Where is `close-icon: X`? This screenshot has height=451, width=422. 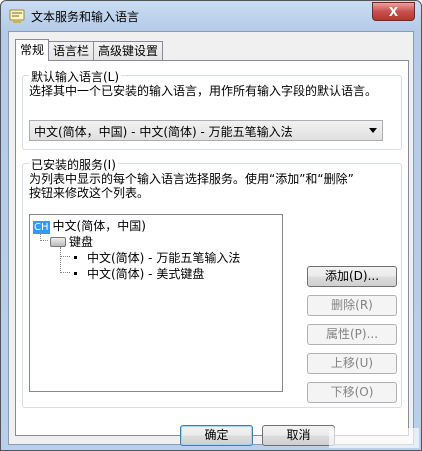 close-icon: X is located at coordinates (393, 11).